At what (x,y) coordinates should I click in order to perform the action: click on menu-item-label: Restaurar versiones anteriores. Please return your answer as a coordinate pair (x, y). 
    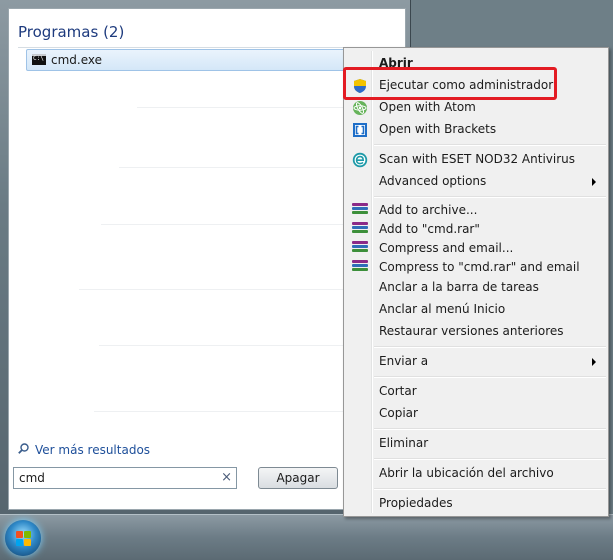
    Looking at the image, I should click on (471, 331).